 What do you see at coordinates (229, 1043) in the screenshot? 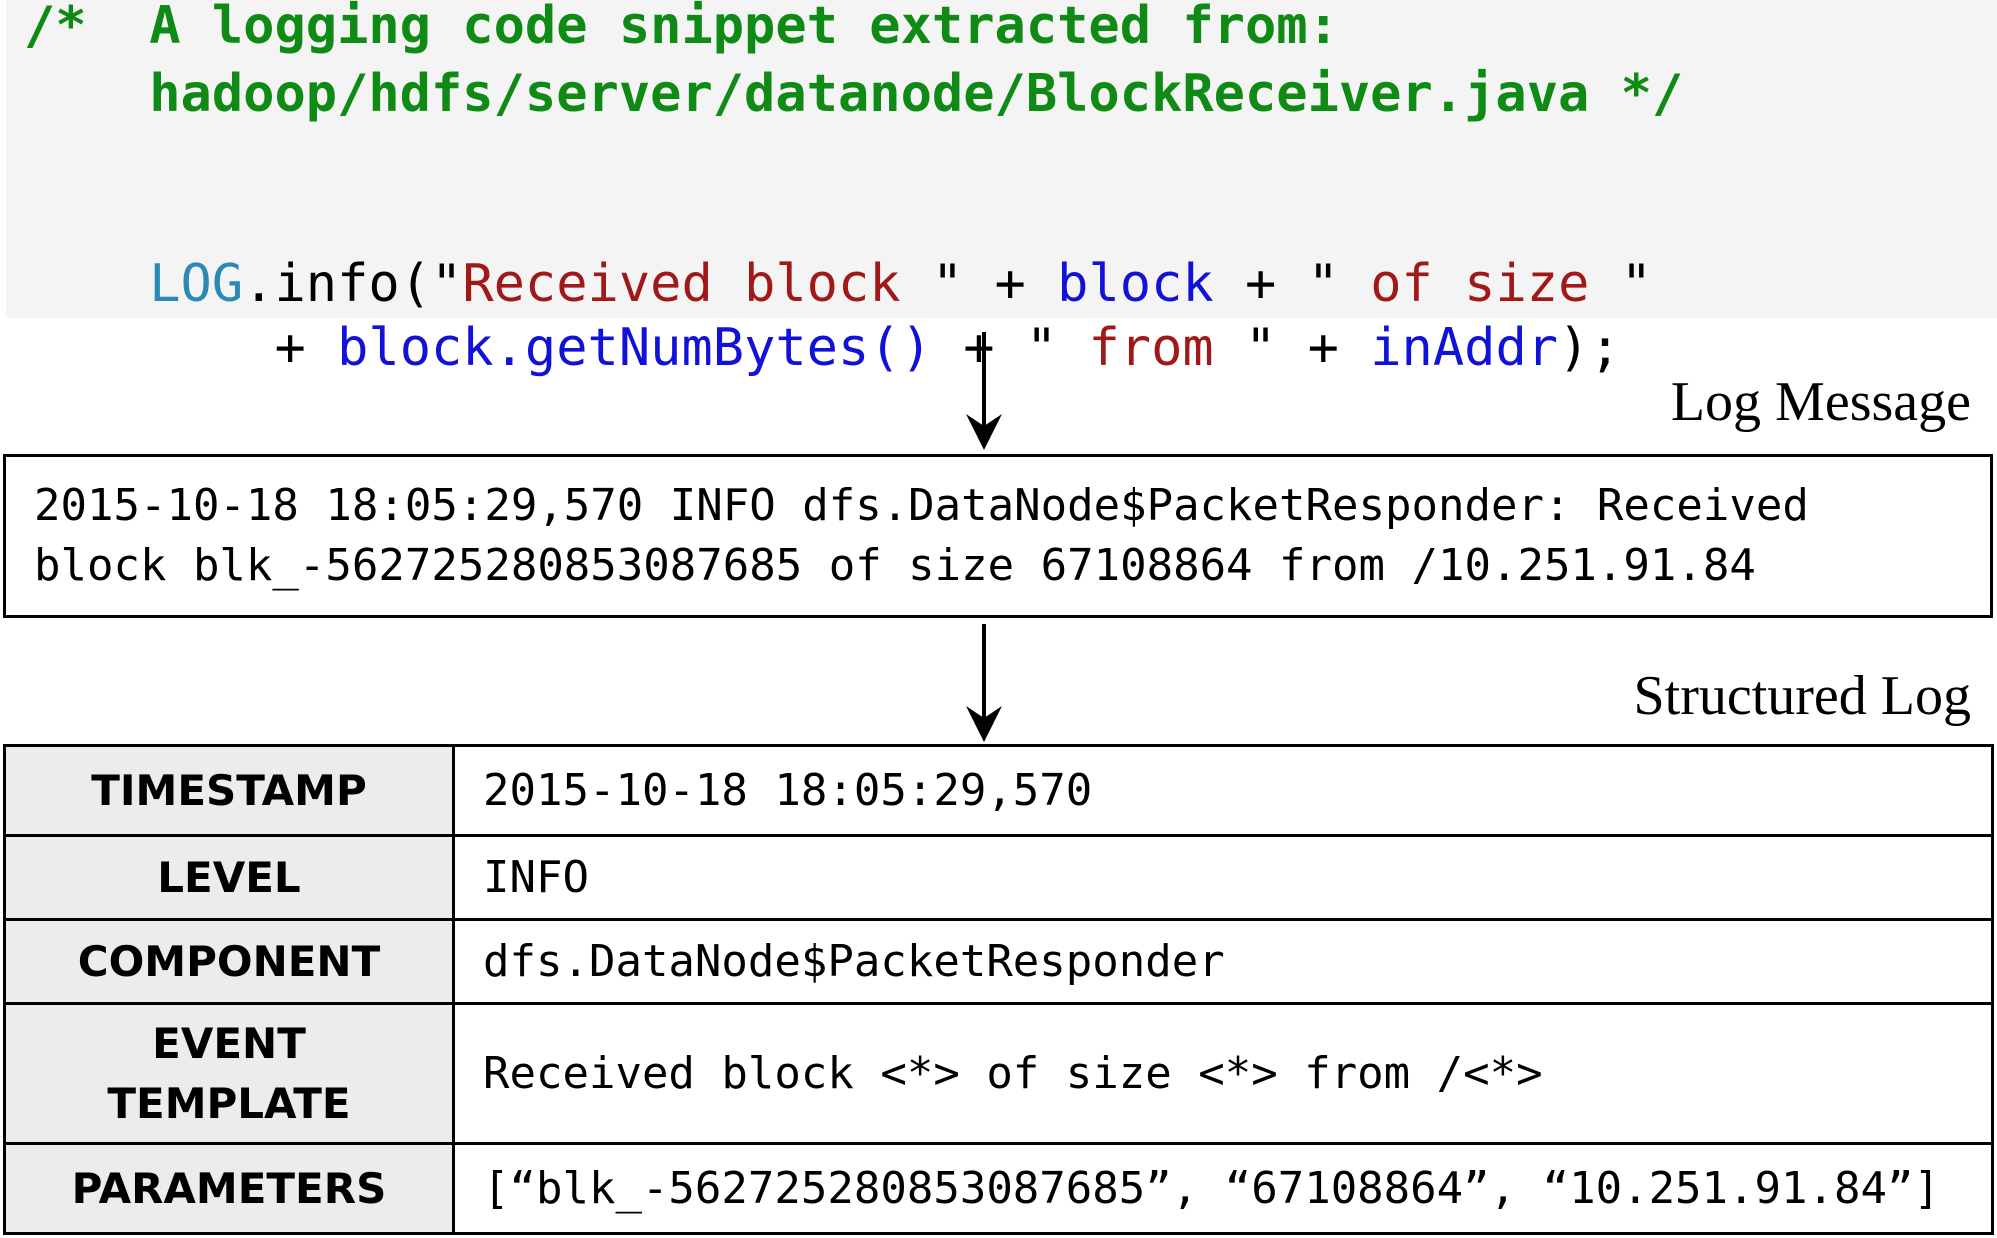
I see `field-key-line: EVENT` at bounding box center [229, 1043].